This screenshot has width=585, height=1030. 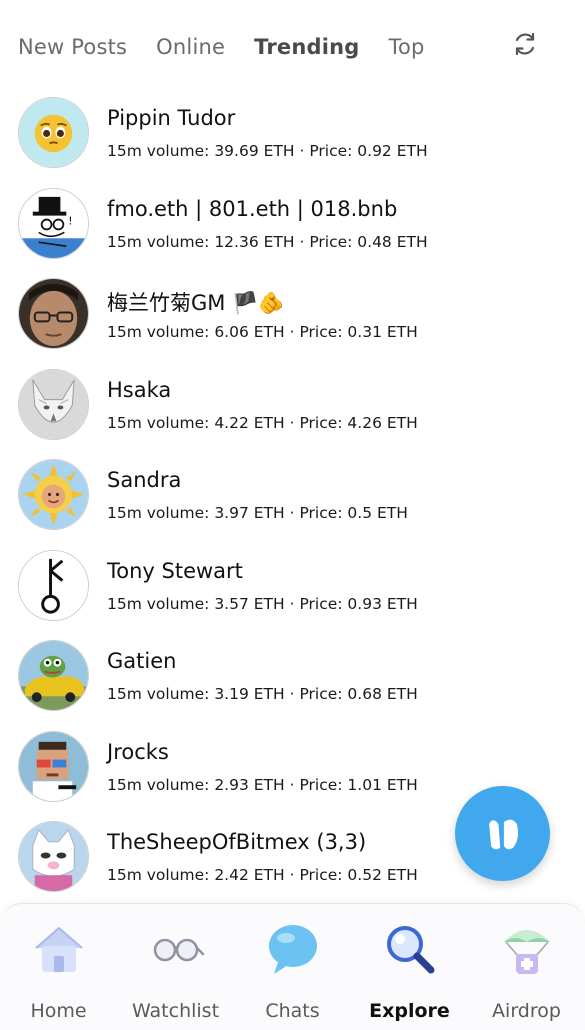 What do you see at coordinates (53, 132) in the screenshot?
I see `avatar-pleading-face` at bounding box center [53, 132].